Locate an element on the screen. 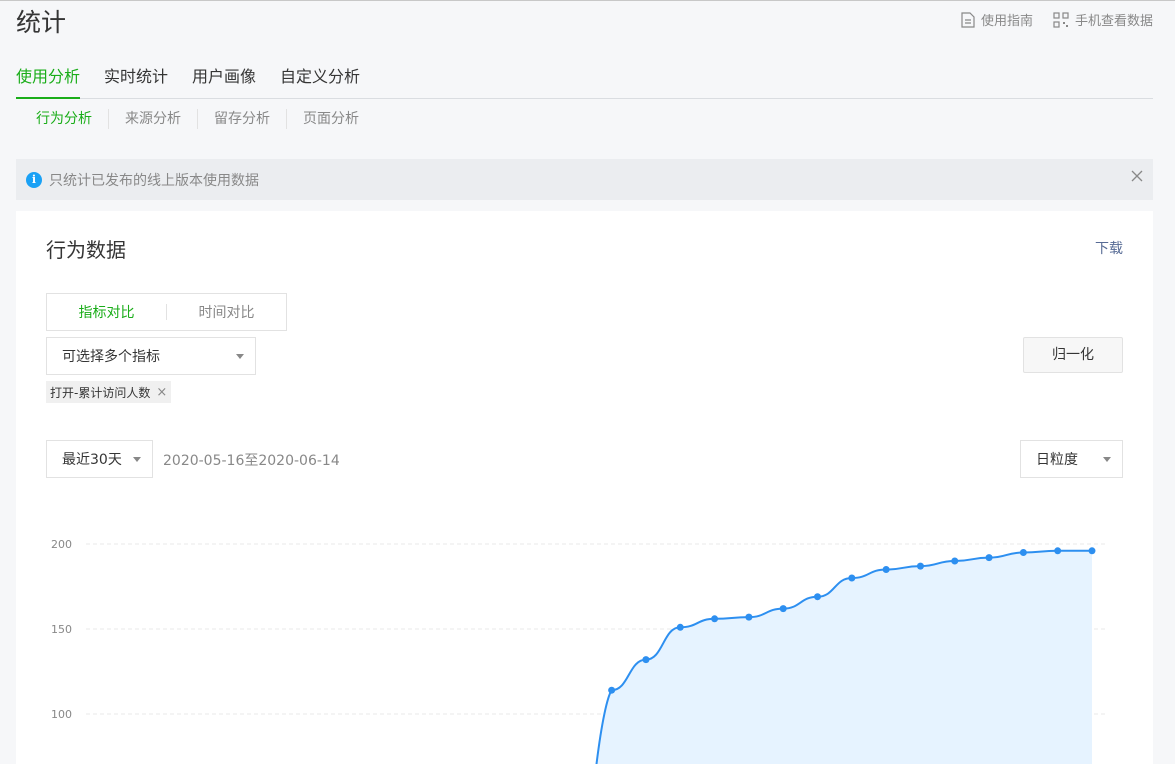 The width and height of the screenshot is (1175, 764). mobile-data-link: 手机查看数据 is located at coordinates (1103, 19).